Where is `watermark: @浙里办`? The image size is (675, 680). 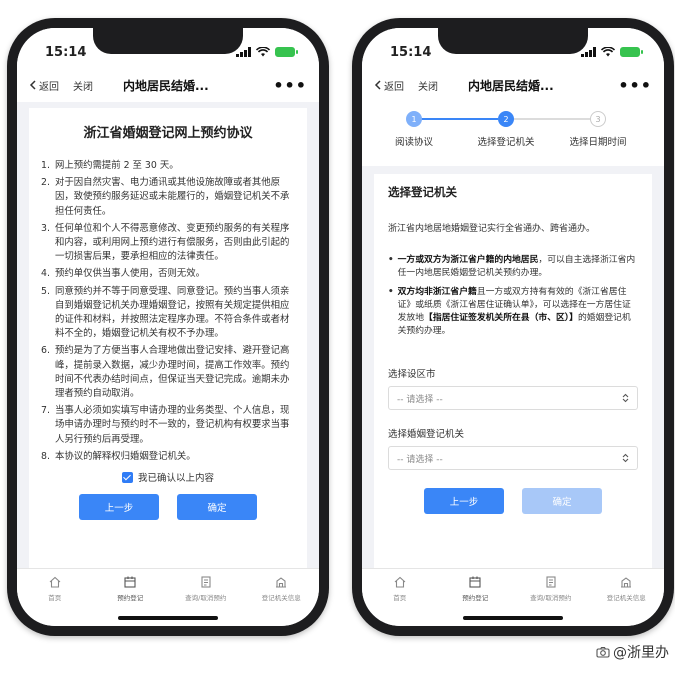 watermark: @浙里办 is located at coordinates (632, 652).